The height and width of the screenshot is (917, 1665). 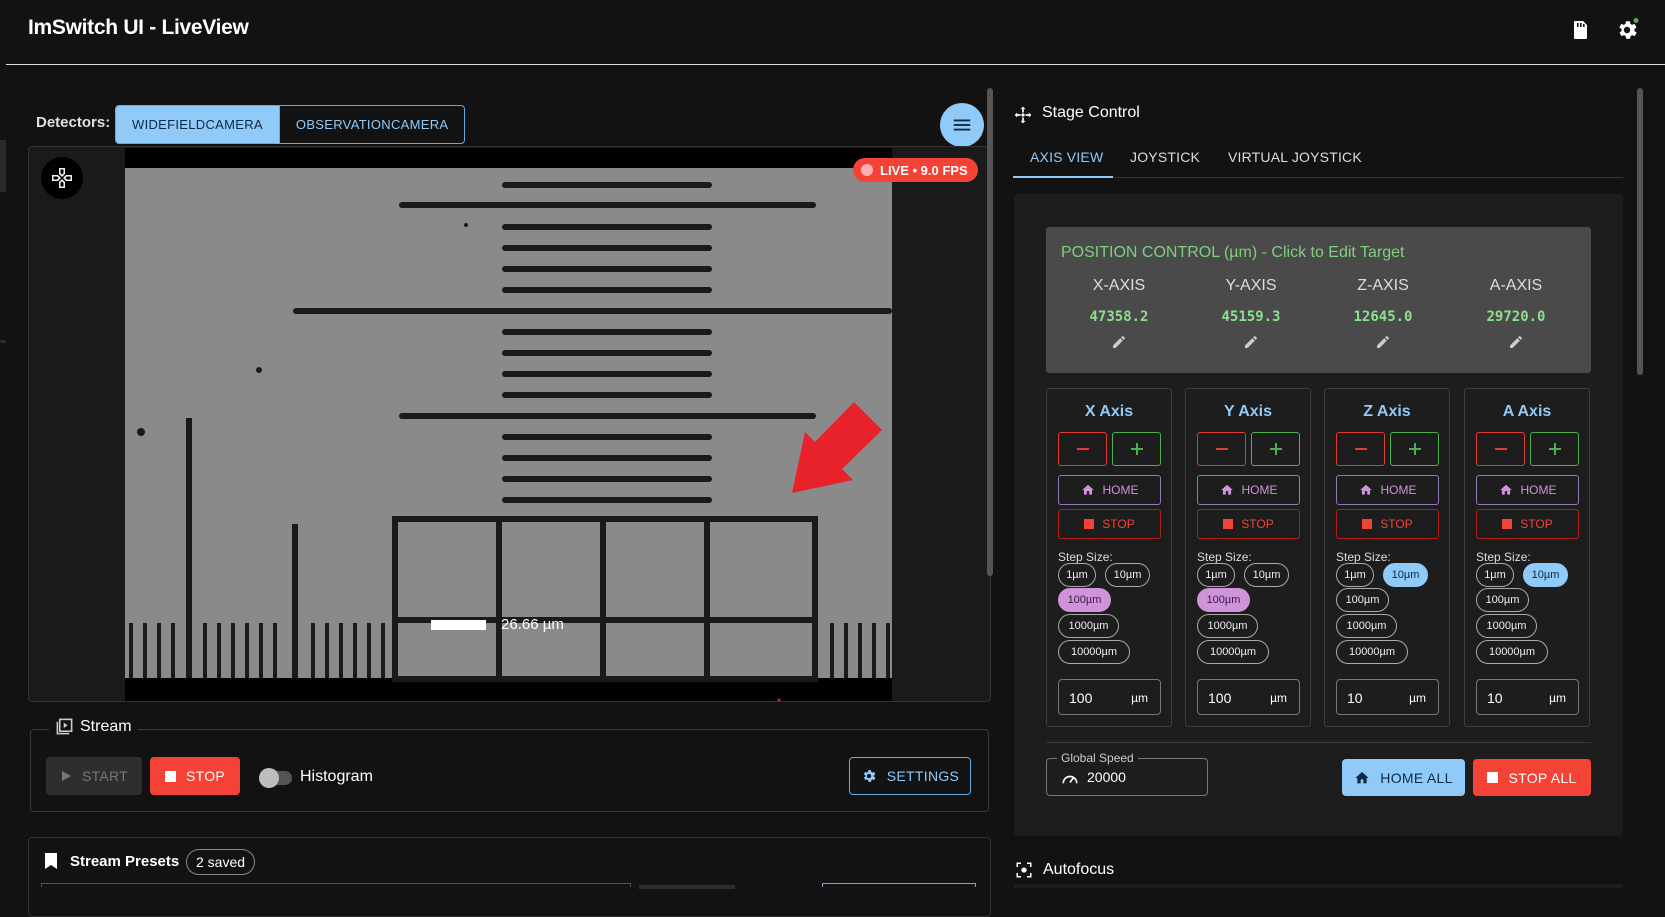 I want to click on preset-save-button, so click(x=687, y=887).